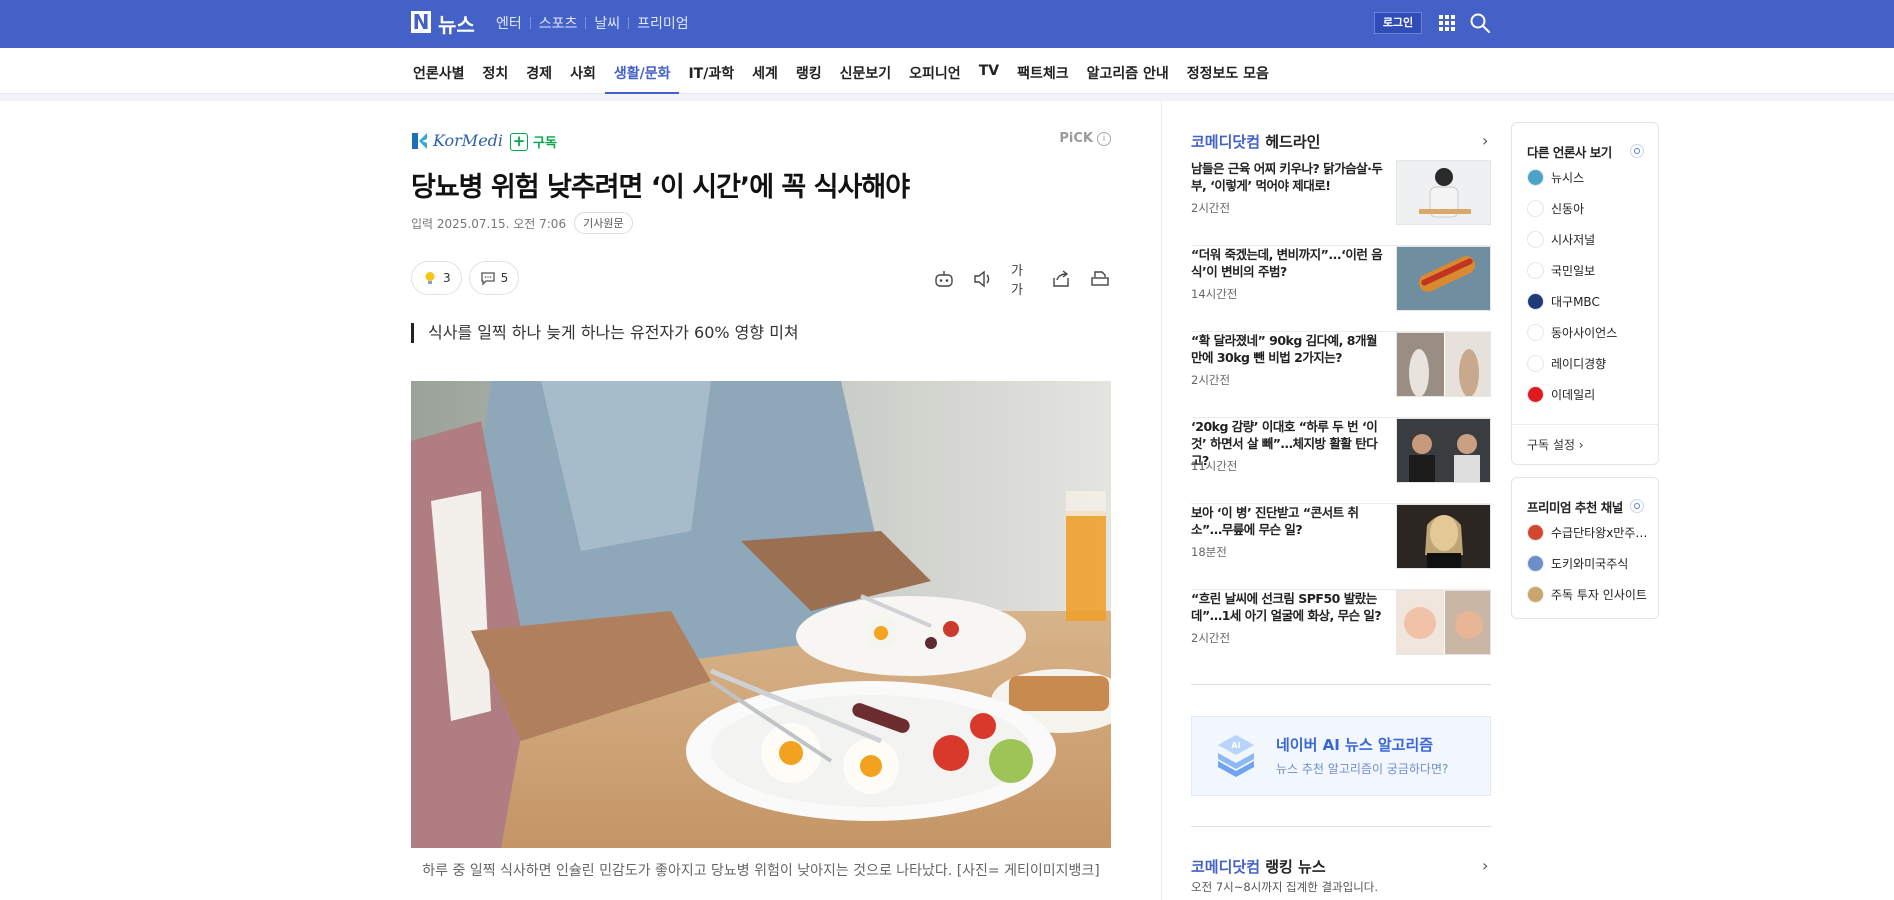  Describe the element at coordinates (1104, 138) in the screenshot. I see `info-icon: i` at that location.